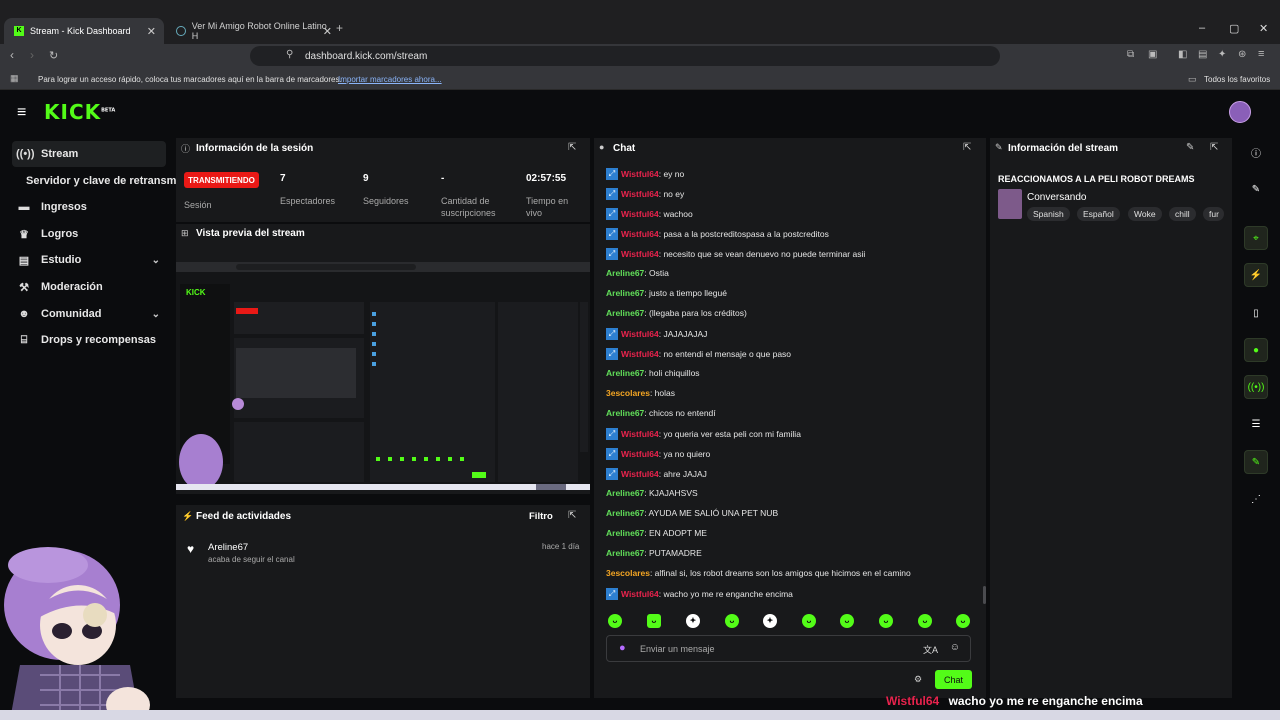  What do you see at coordinates (289, 54) in the screenshot?
I see `site-info-icon: ⚲` at bounding box center [289, 54].